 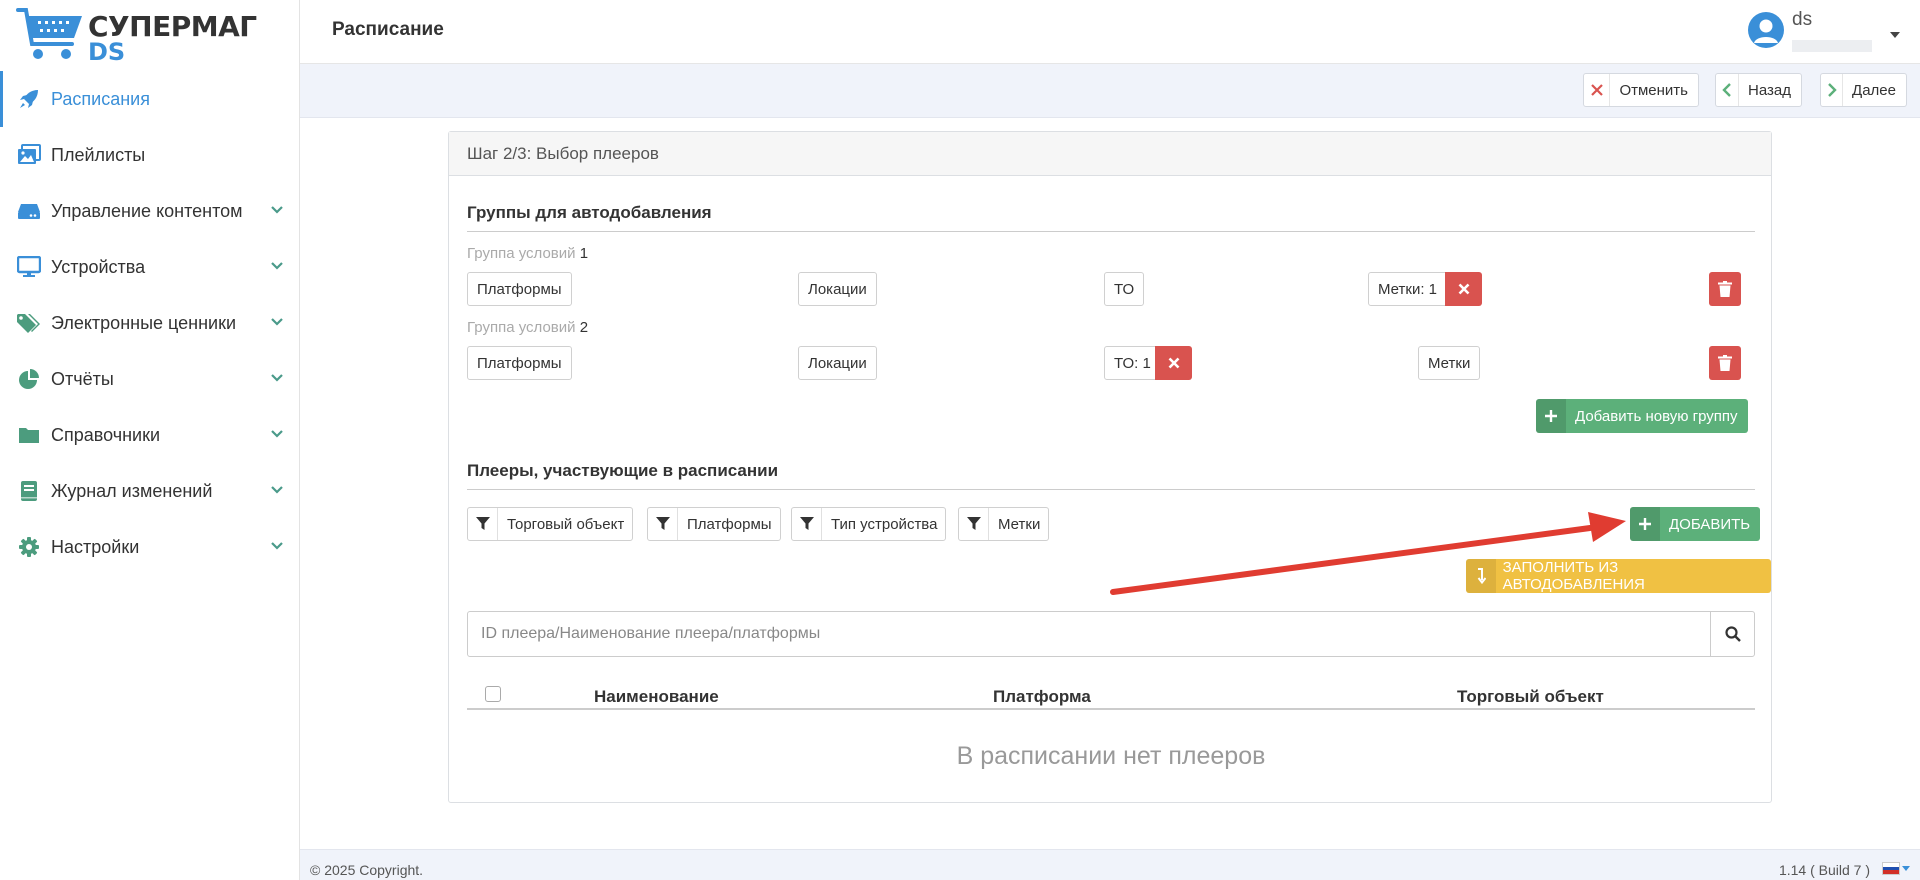 I want to click on tags-icon, so click(x=29, y=323).